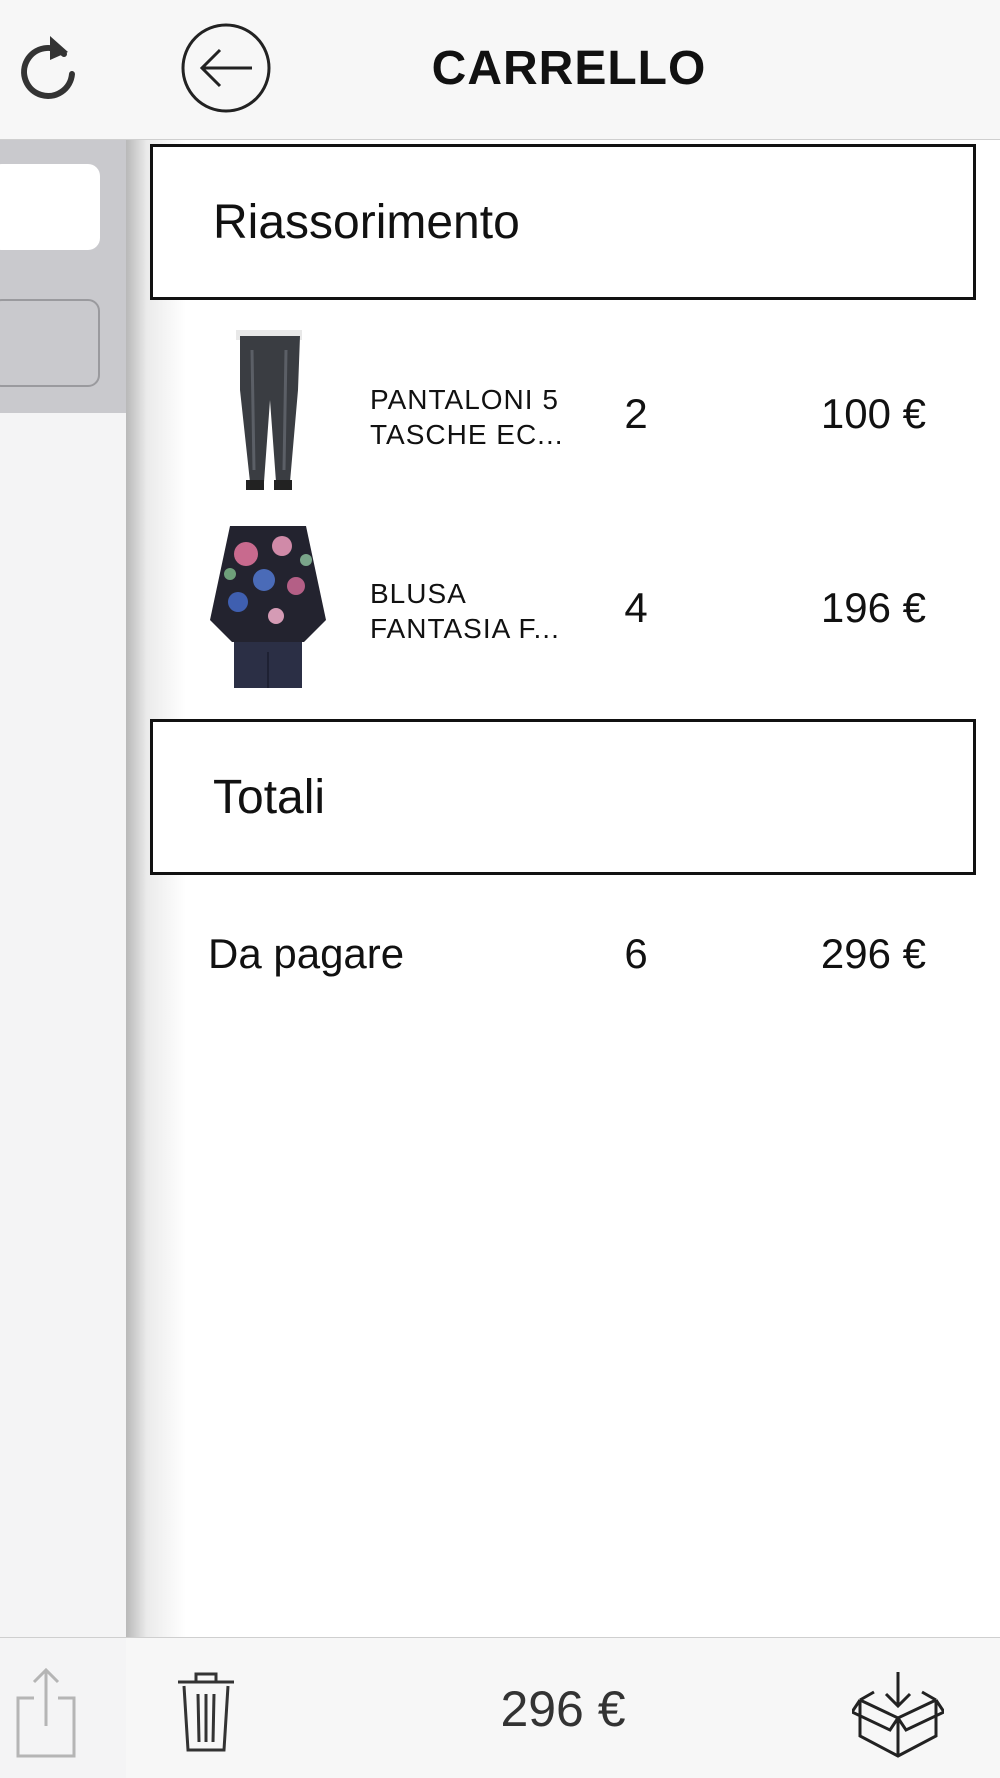 This screenshot has width=1000, height=1778. Describe the element at coordinates (206, 1711) in the screenshot. I see `trash-icon` at that location.